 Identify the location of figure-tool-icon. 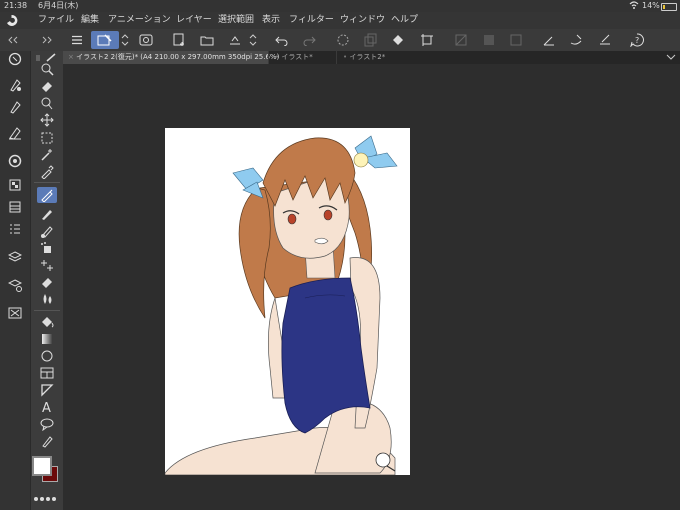
(47, 356).